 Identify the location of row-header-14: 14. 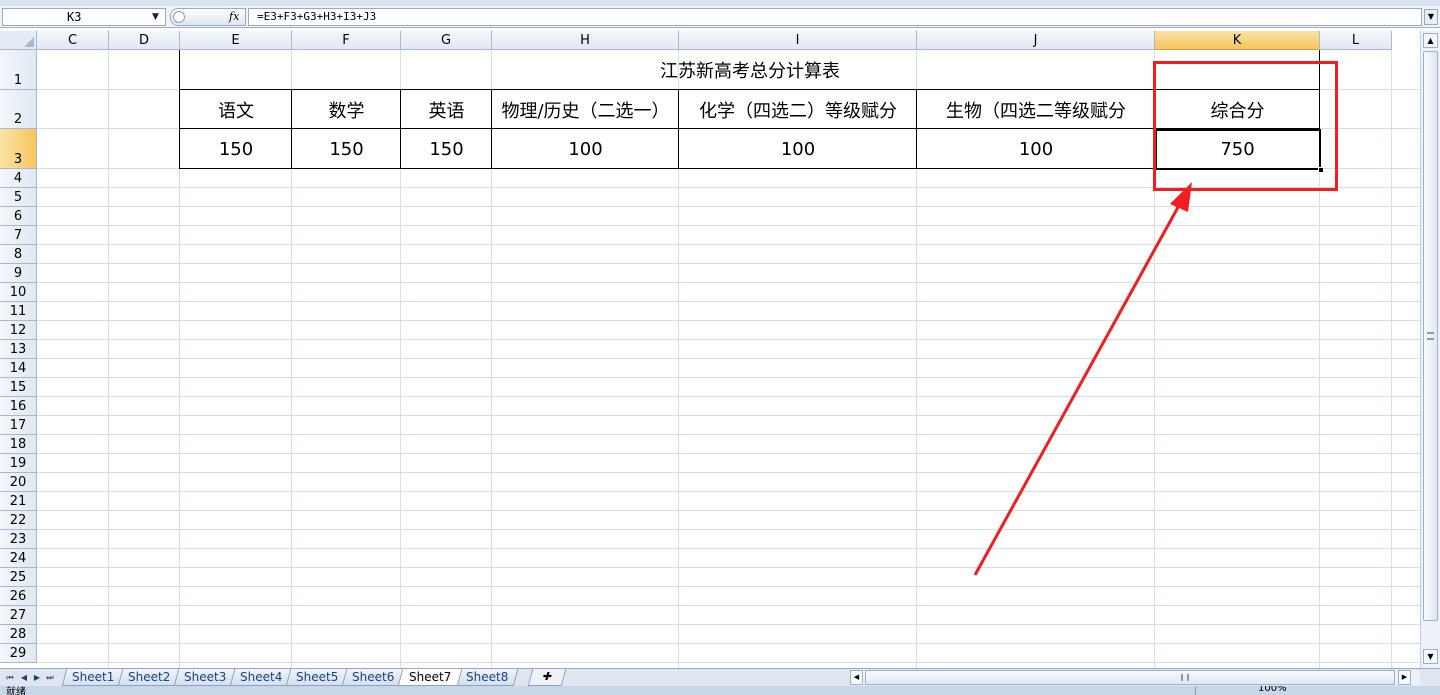
(18, 368).